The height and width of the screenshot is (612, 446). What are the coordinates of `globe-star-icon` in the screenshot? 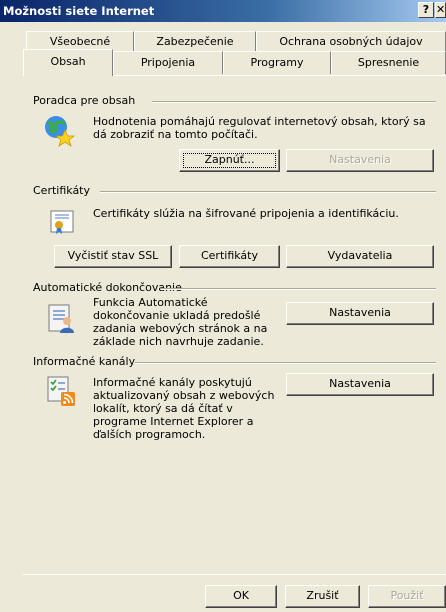 It's located at (60, 131).